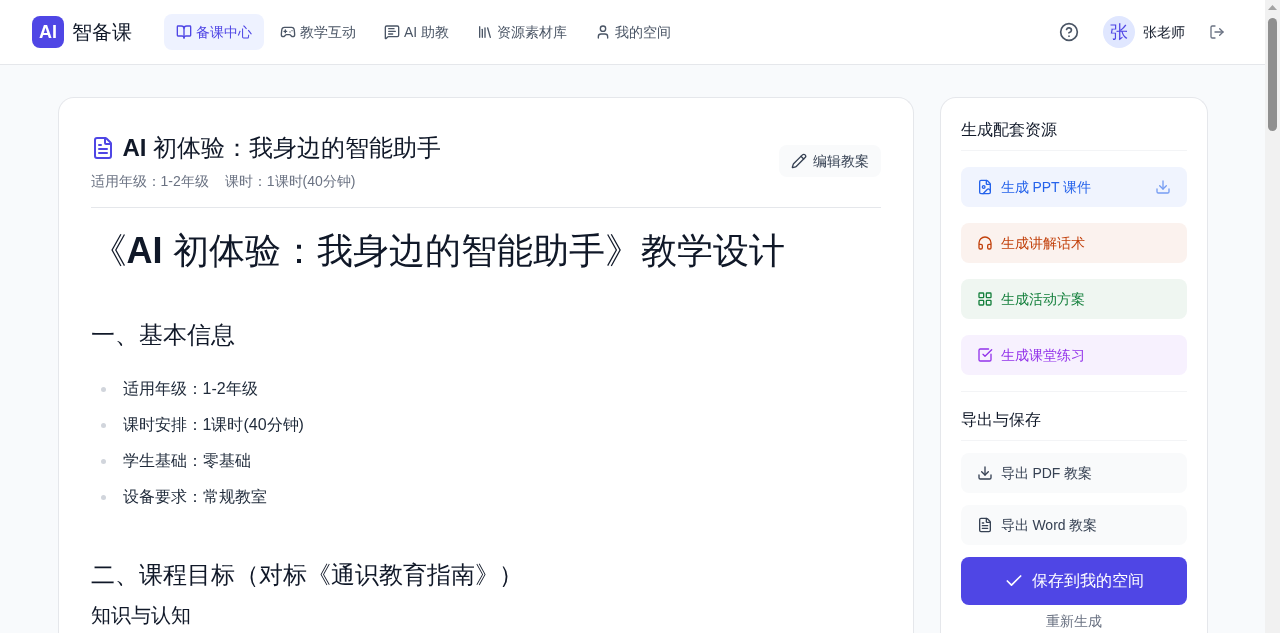  Describe the element at coordinates (288, 32) in the screenshot. I see `gamepad-icon` at that location.